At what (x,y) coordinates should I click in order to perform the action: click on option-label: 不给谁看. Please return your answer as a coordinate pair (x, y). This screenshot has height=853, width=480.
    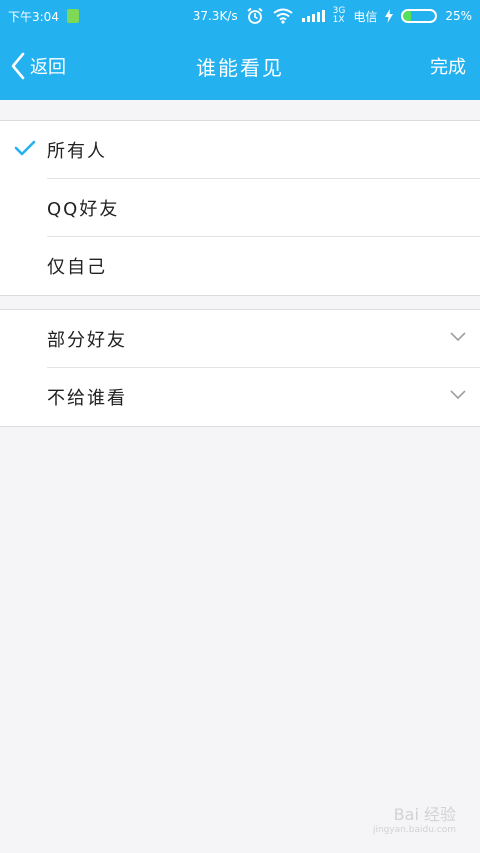
    Looking at the image, I should click on (87, 398).